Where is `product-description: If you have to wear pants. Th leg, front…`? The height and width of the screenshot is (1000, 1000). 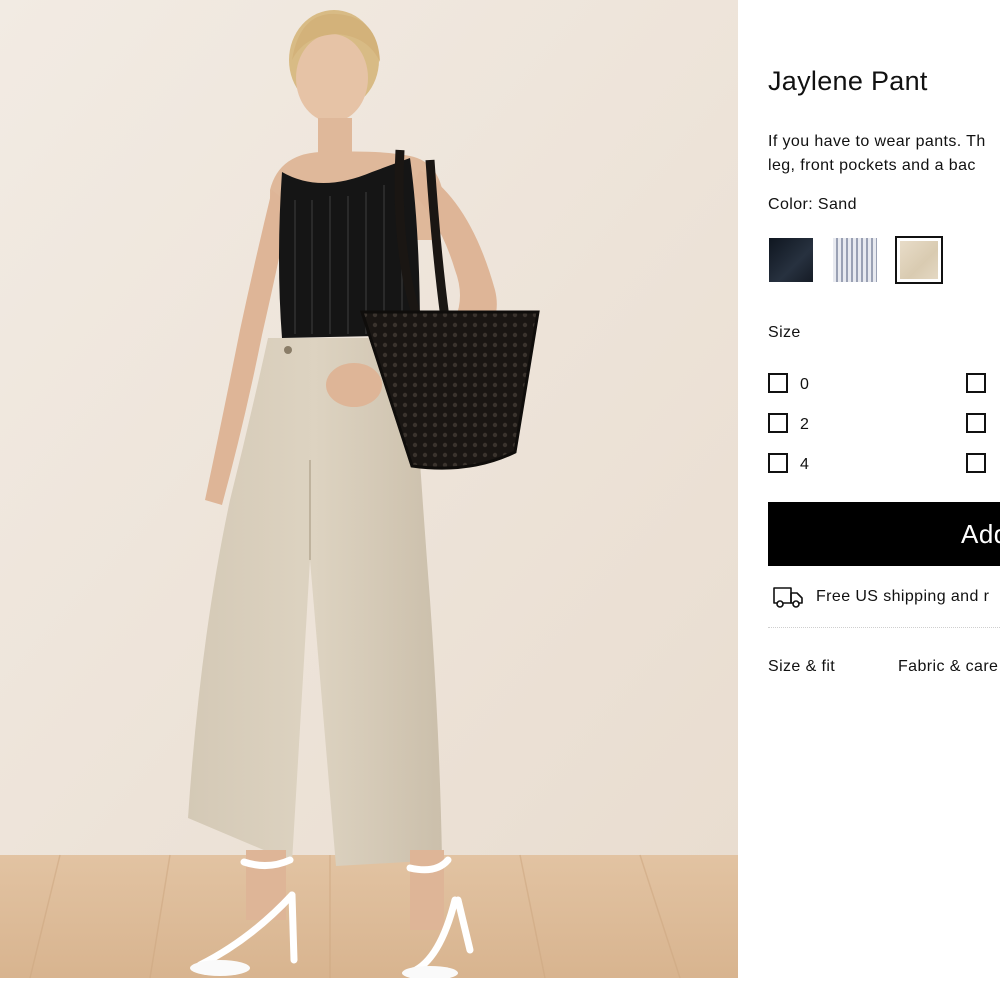
product-description: If you have to wear pants. Th leg, front… is located at coordinates (884, 154).